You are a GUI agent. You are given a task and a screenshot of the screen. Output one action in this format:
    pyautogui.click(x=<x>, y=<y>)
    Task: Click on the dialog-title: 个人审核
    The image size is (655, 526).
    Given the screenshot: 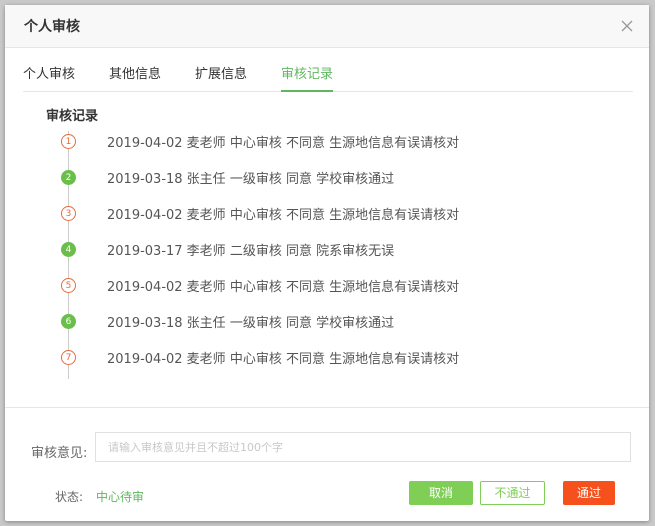 What is the action you would take?
    pyautogui.click(x=52, y=27)
    